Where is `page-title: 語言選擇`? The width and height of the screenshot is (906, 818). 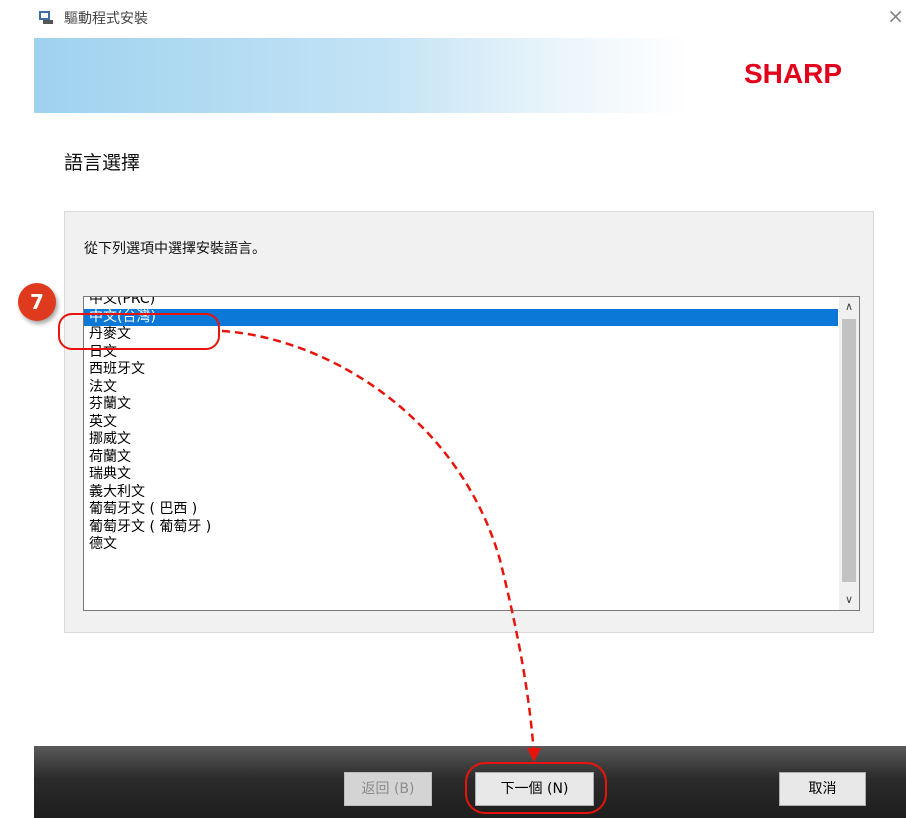
page-title: 語言選擇 is located at coordinates (102, 163).